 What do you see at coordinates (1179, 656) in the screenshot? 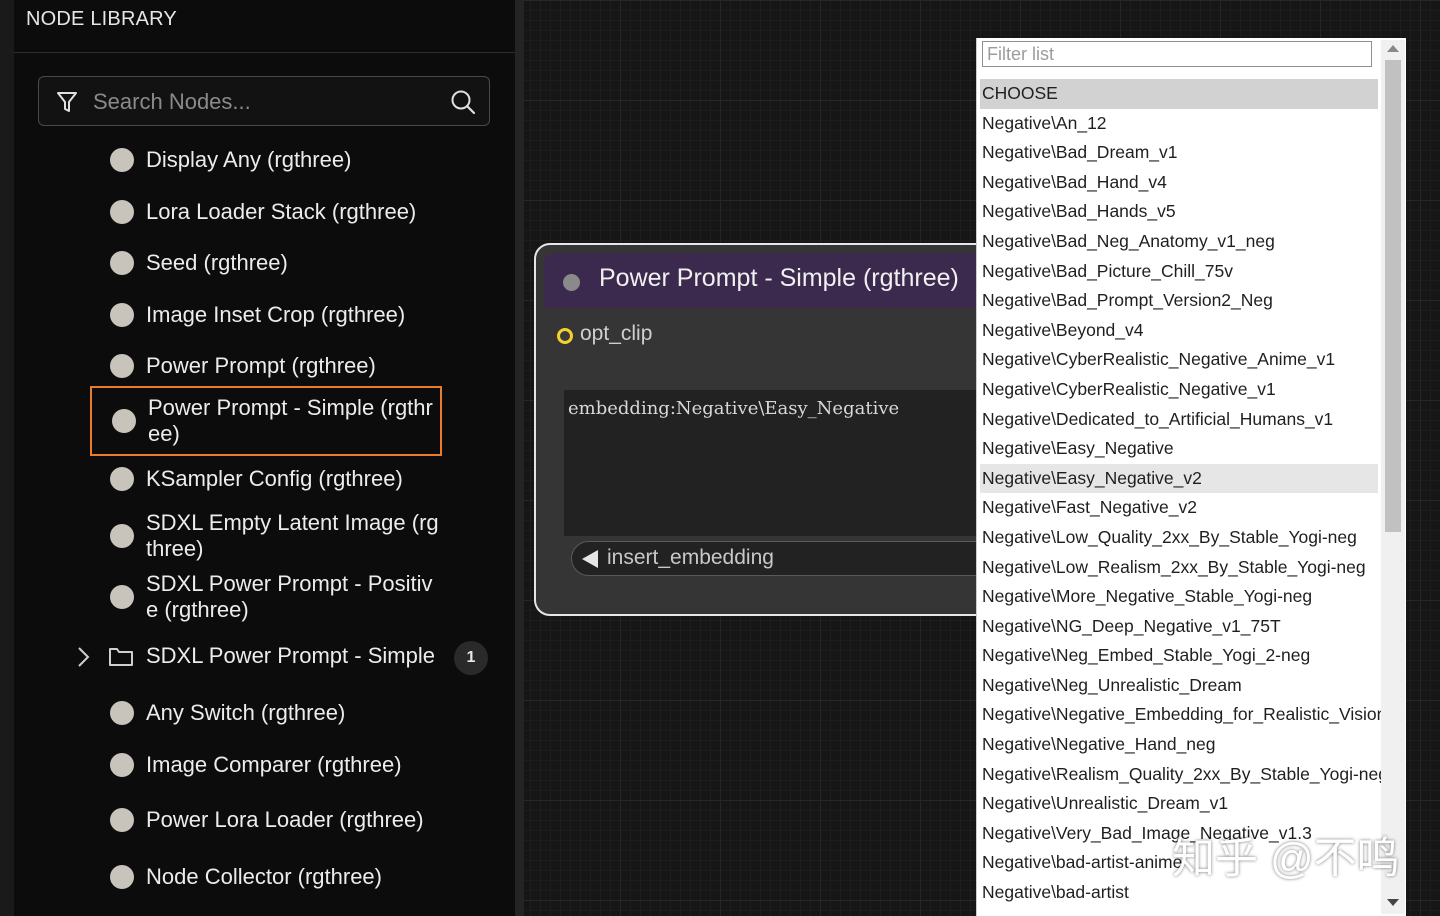
I see `dropdown-option: Negative\Neg_Embed_Stable_Yogi_2-neg` at bounding box center [1179, 656].